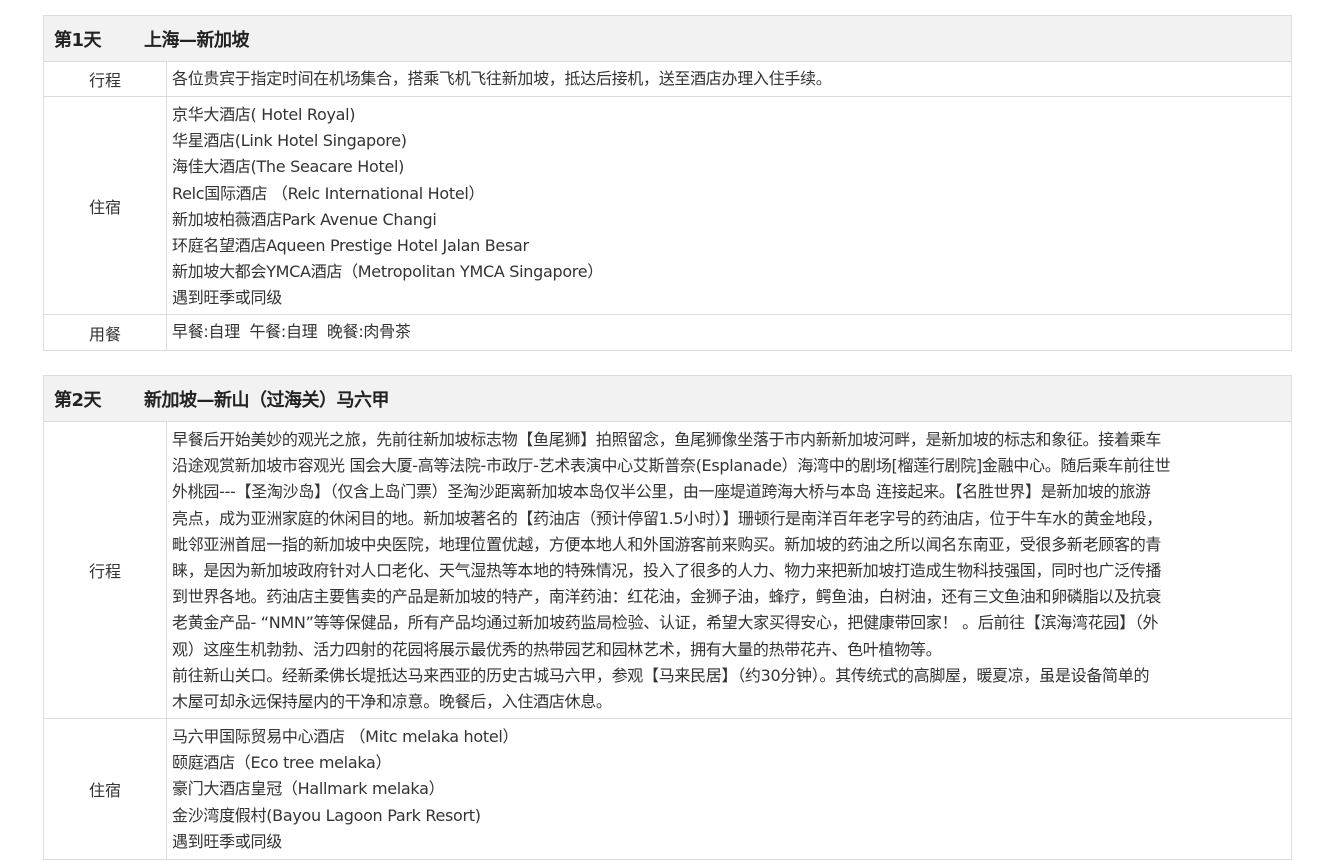 The height and width of the screenshot is (861, 1326). What do you see at coordinates (667, 399) in the screenshot?
I see `day-header: 第2天 新加坡—新山（过海关）马六甲` at bounding box center [667, 399].